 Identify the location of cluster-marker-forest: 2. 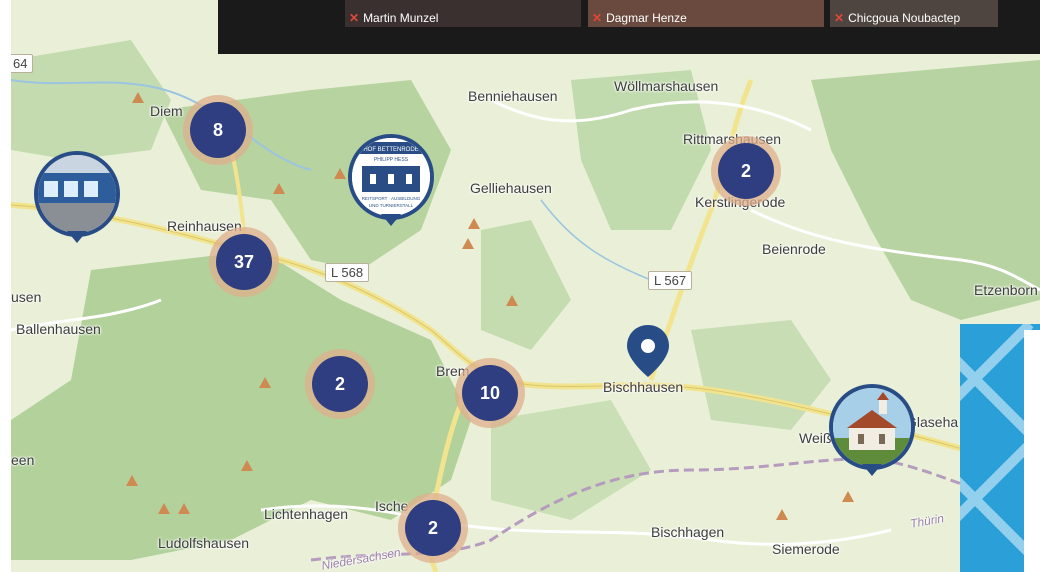
(340, 384).